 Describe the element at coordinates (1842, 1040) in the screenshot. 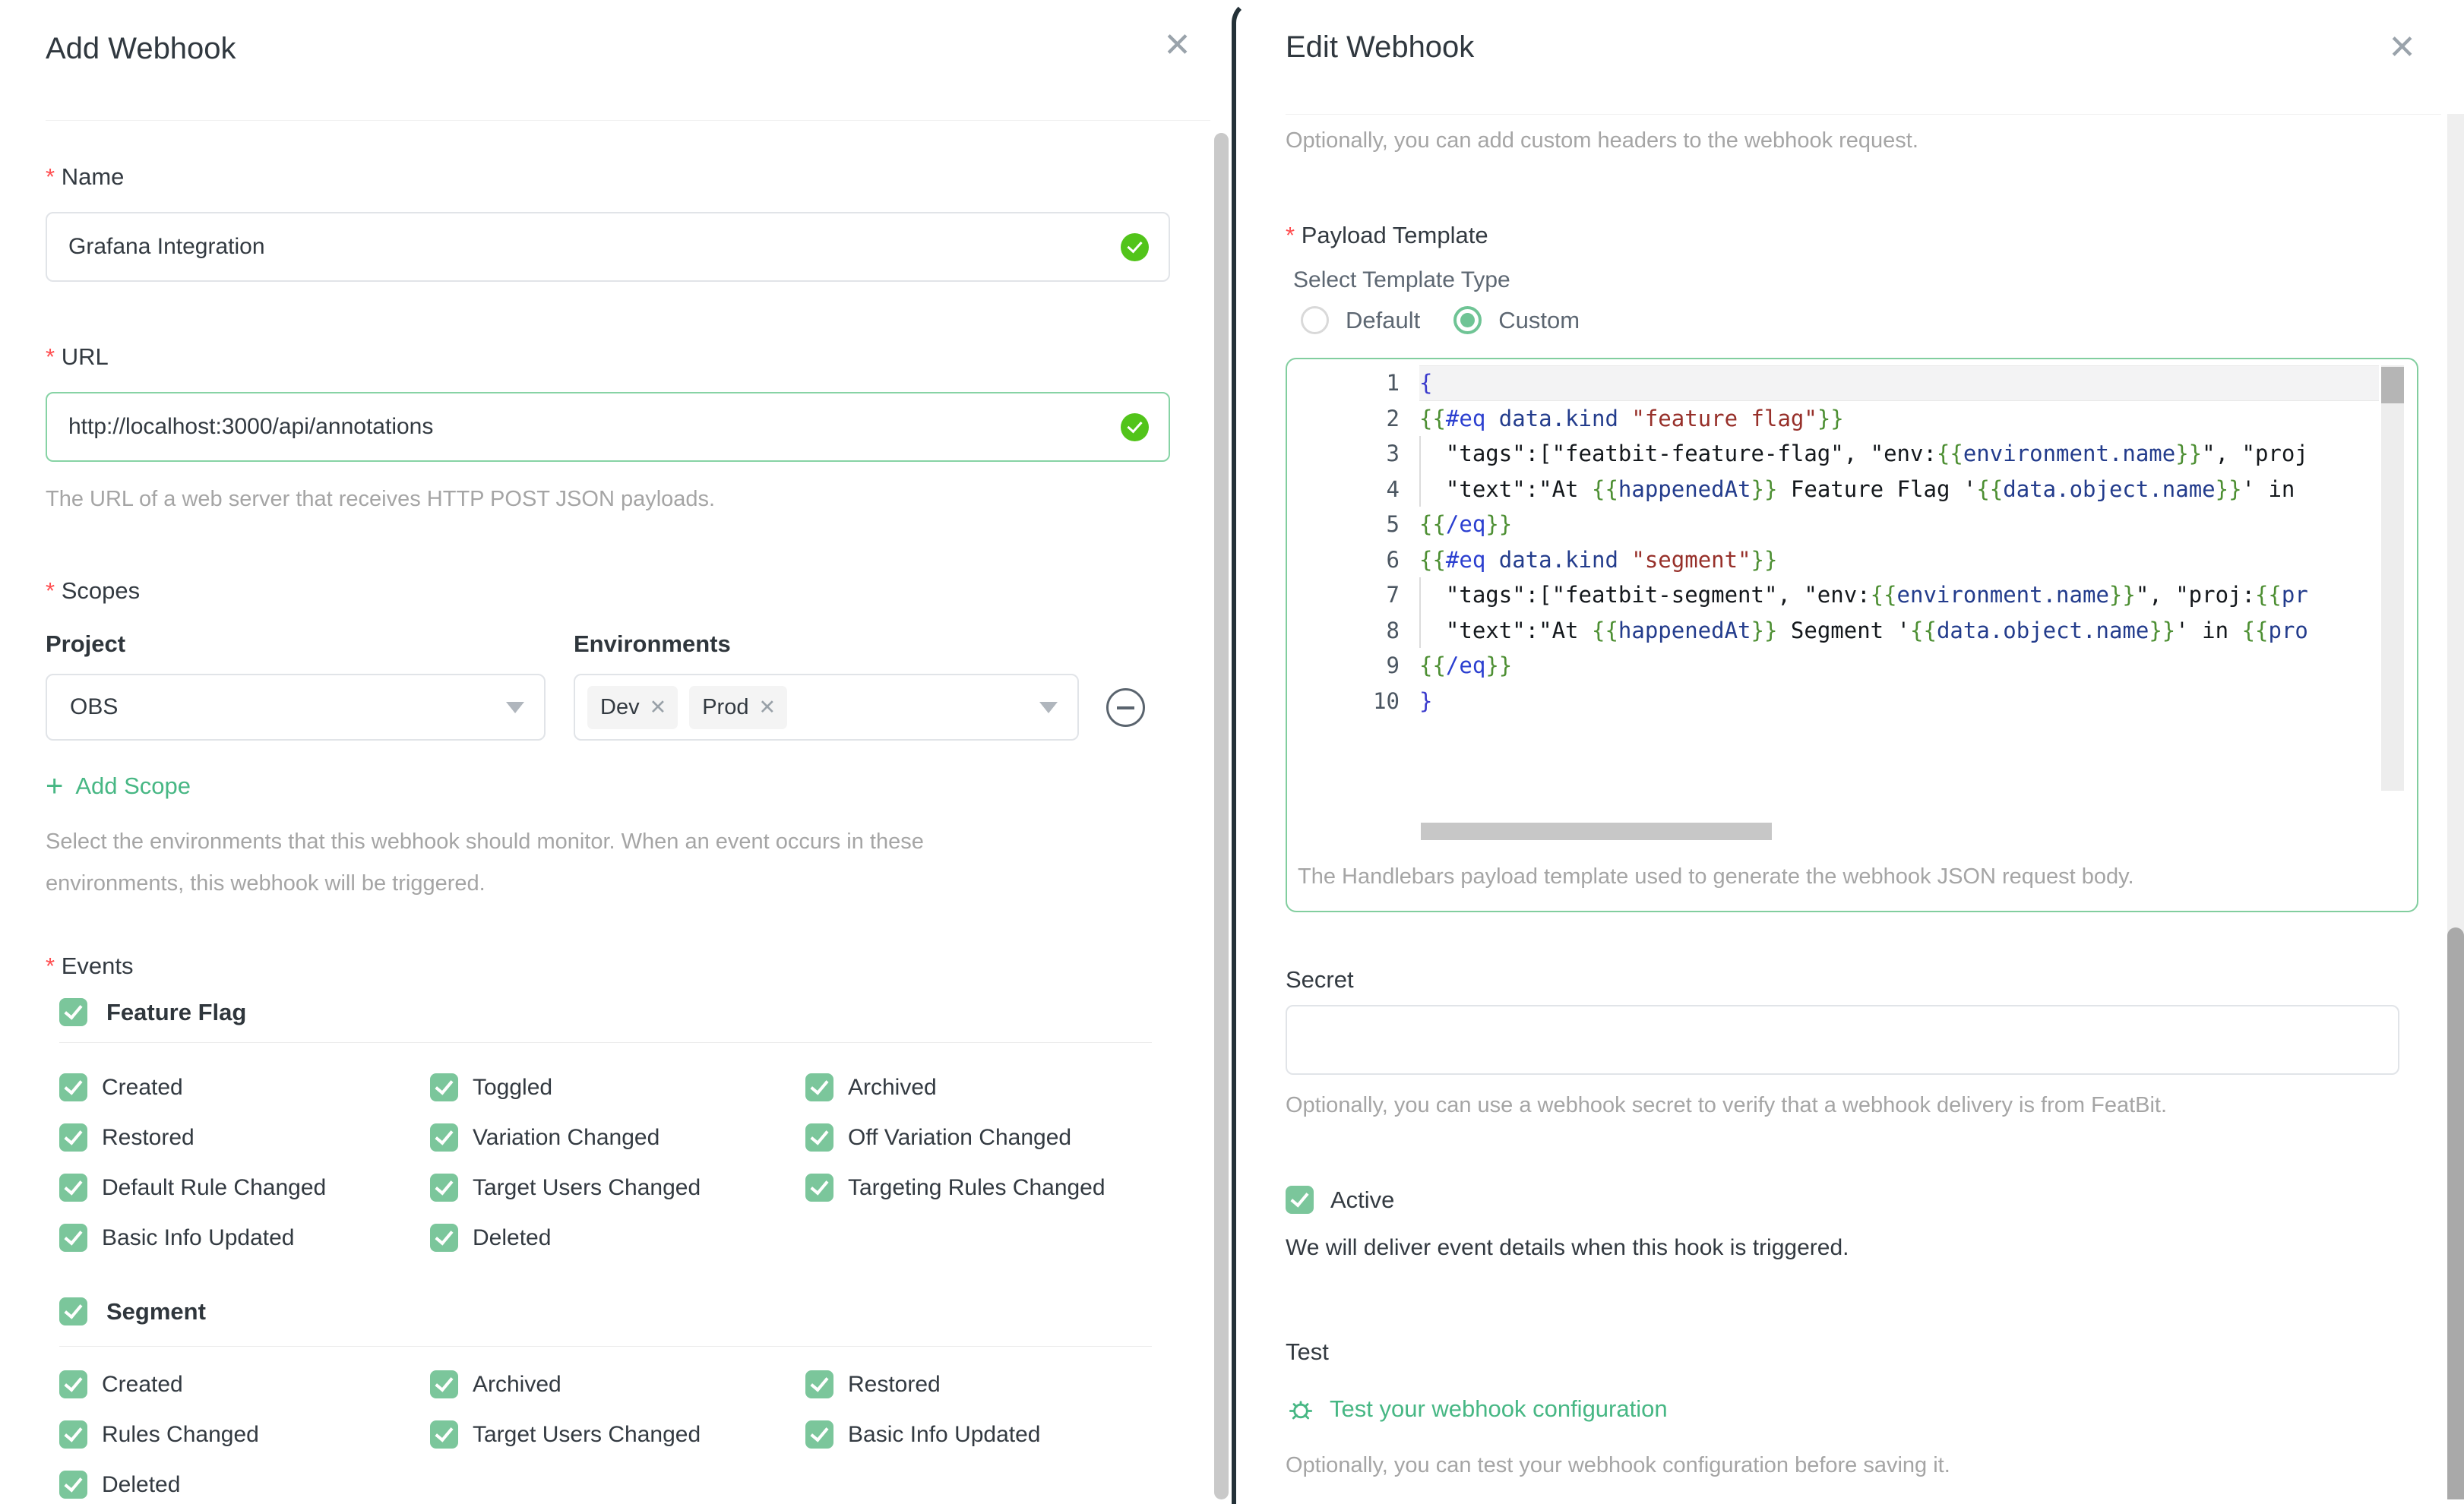

I see `secret-input` at that location.